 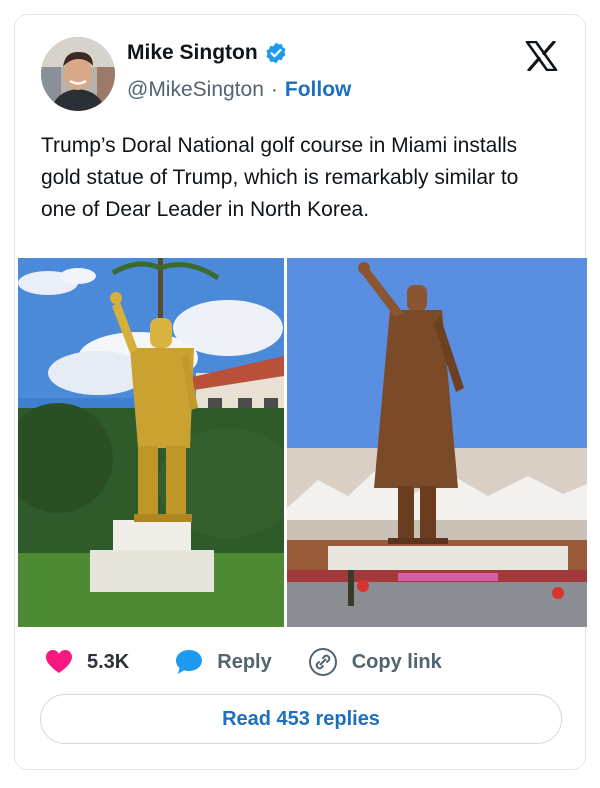 What do you see at coordinates (322, 662) in the screenshot?
I see `link-icon` at bounding box center [322, 662].